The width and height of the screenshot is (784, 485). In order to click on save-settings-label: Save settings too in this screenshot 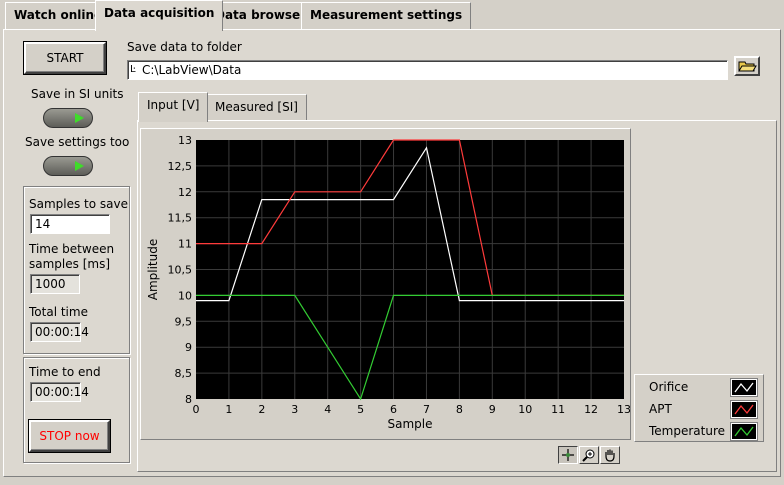, I will do `click(77, 142)`.